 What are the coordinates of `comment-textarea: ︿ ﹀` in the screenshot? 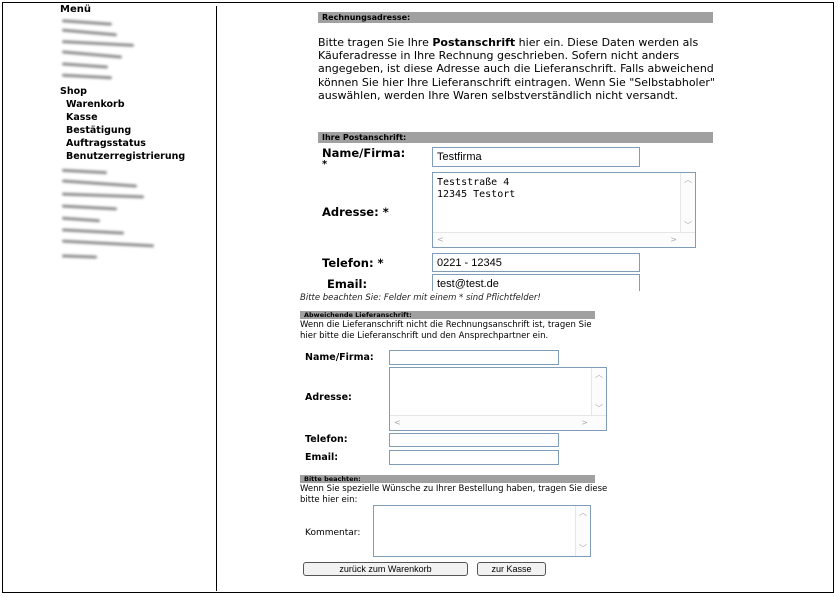 It's located at (482, 531).